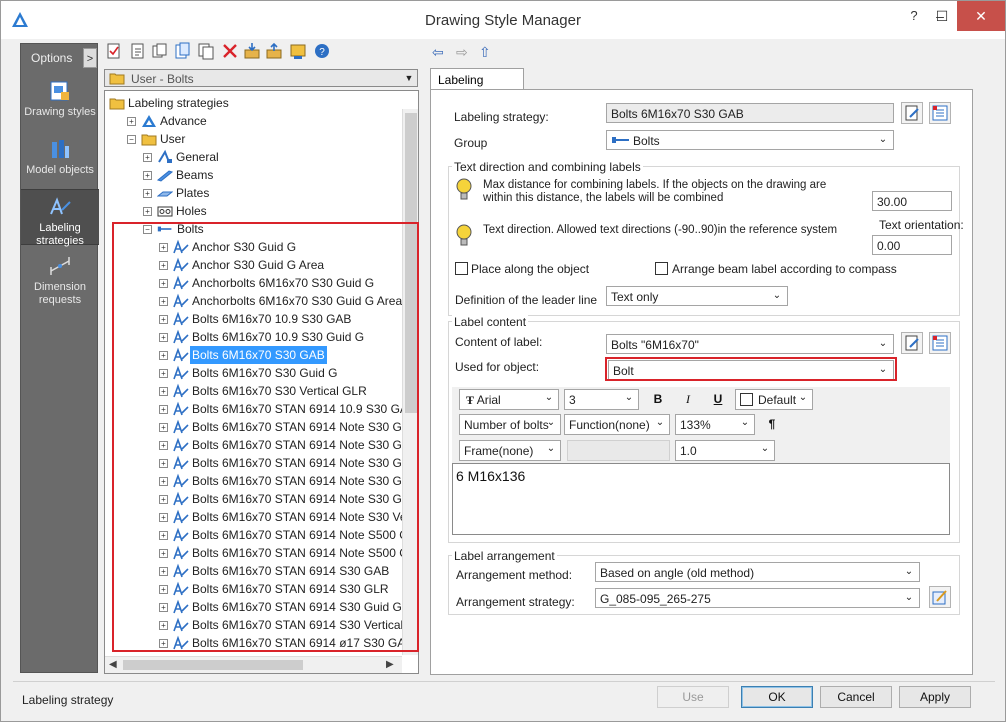  I want to click on tree-root: Labeling strategies, so click(255, 103).